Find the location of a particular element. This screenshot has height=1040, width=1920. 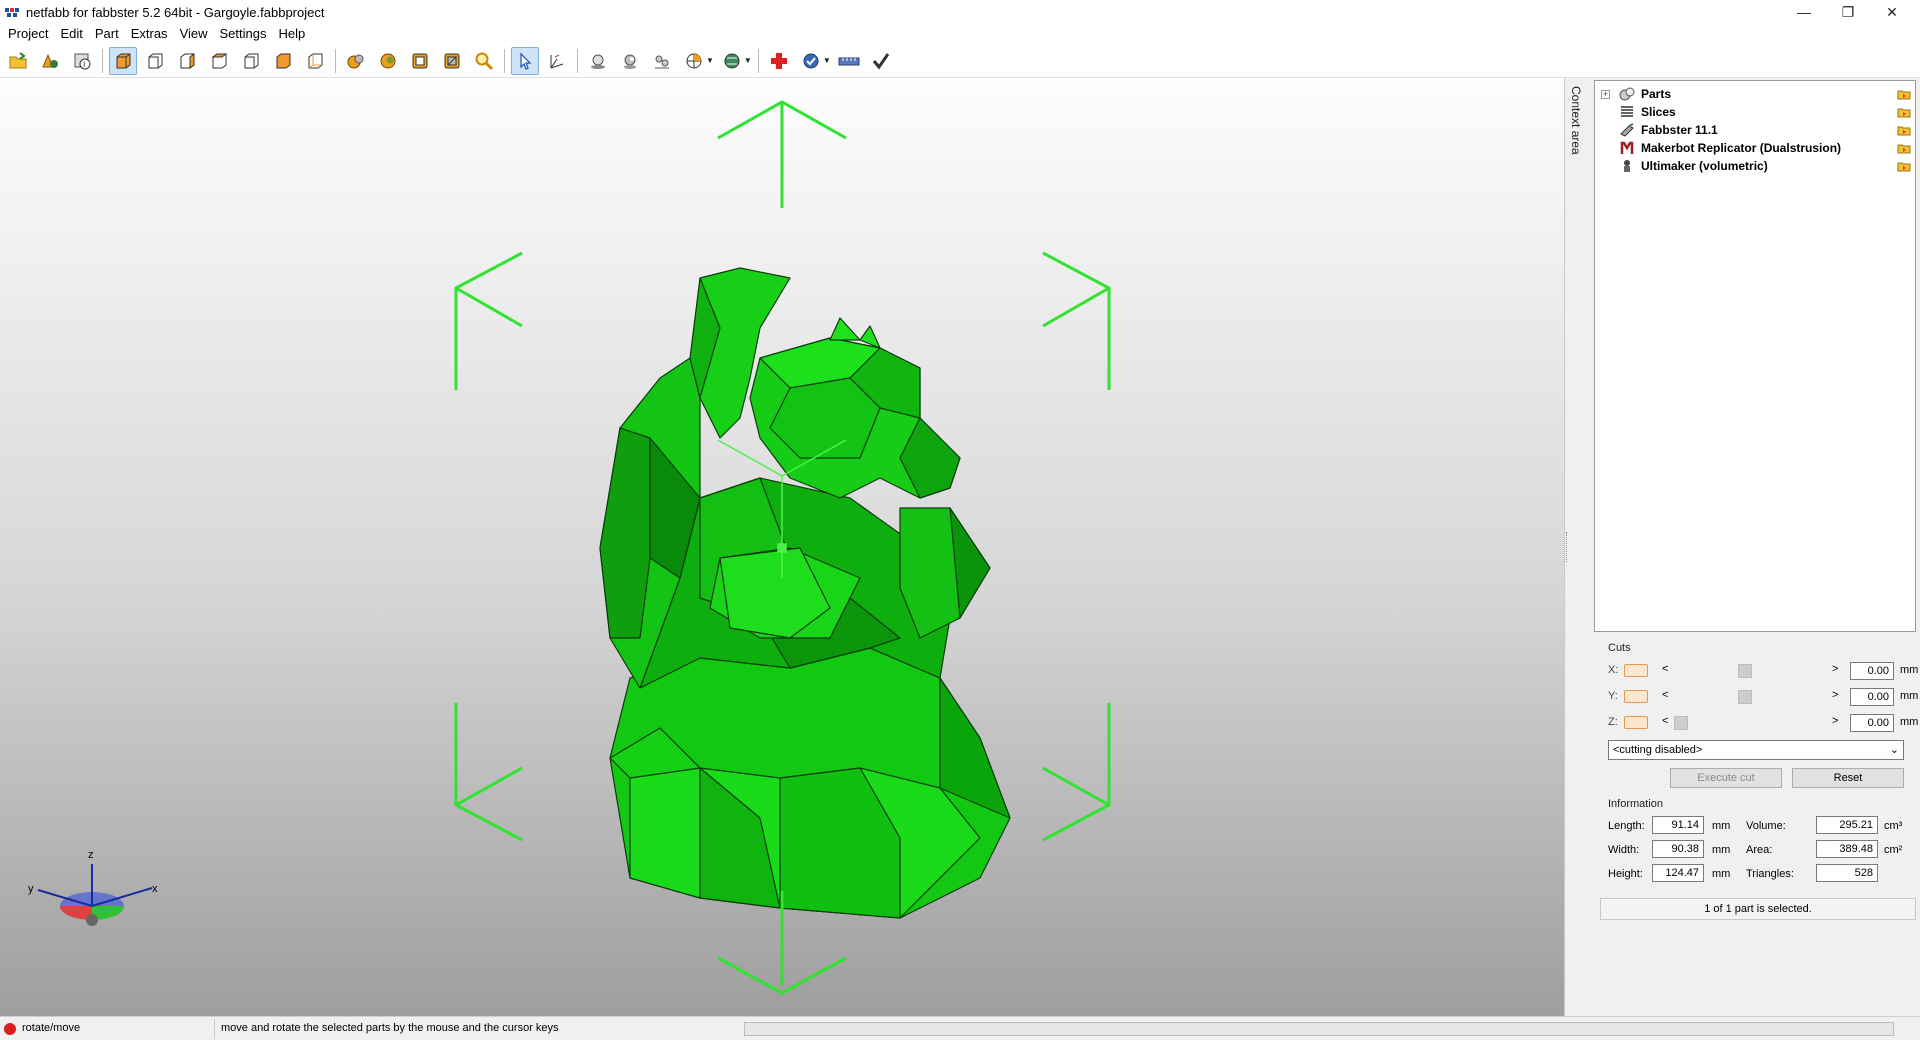

menu-part: Part is located at coordinates (107, 34).